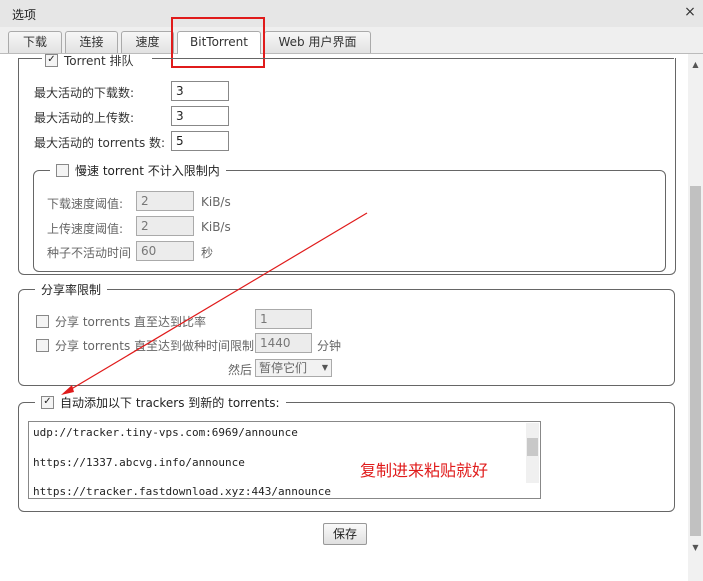 The width and height of the screenshot is (703, 581). Describe the element at coordinates (67, 390) in the screenshot. I see `arrow-head` at that location.